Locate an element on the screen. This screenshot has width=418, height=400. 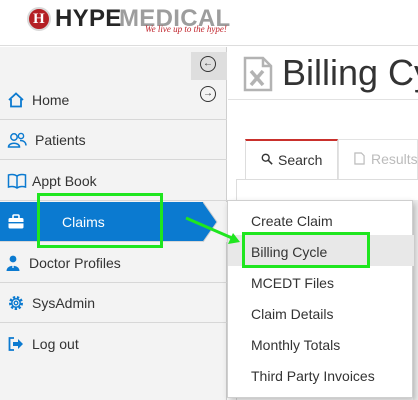
annotation-arrow-icon is located at coordinates (212, 230).